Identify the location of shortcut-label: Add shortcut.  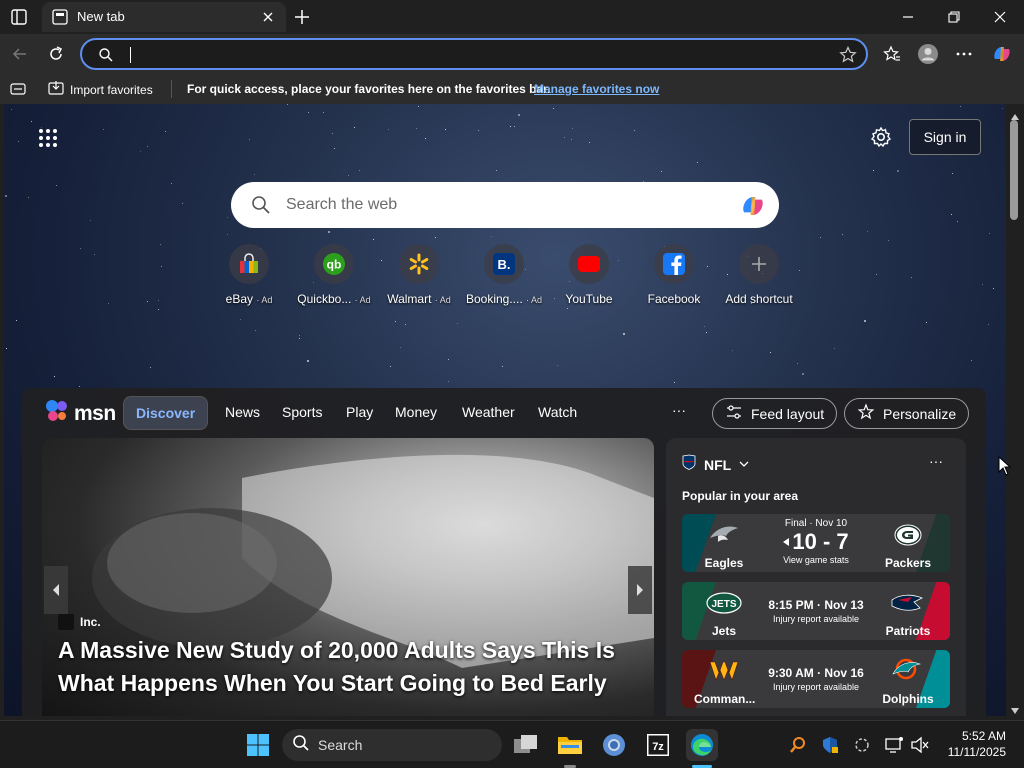
(759, 299).